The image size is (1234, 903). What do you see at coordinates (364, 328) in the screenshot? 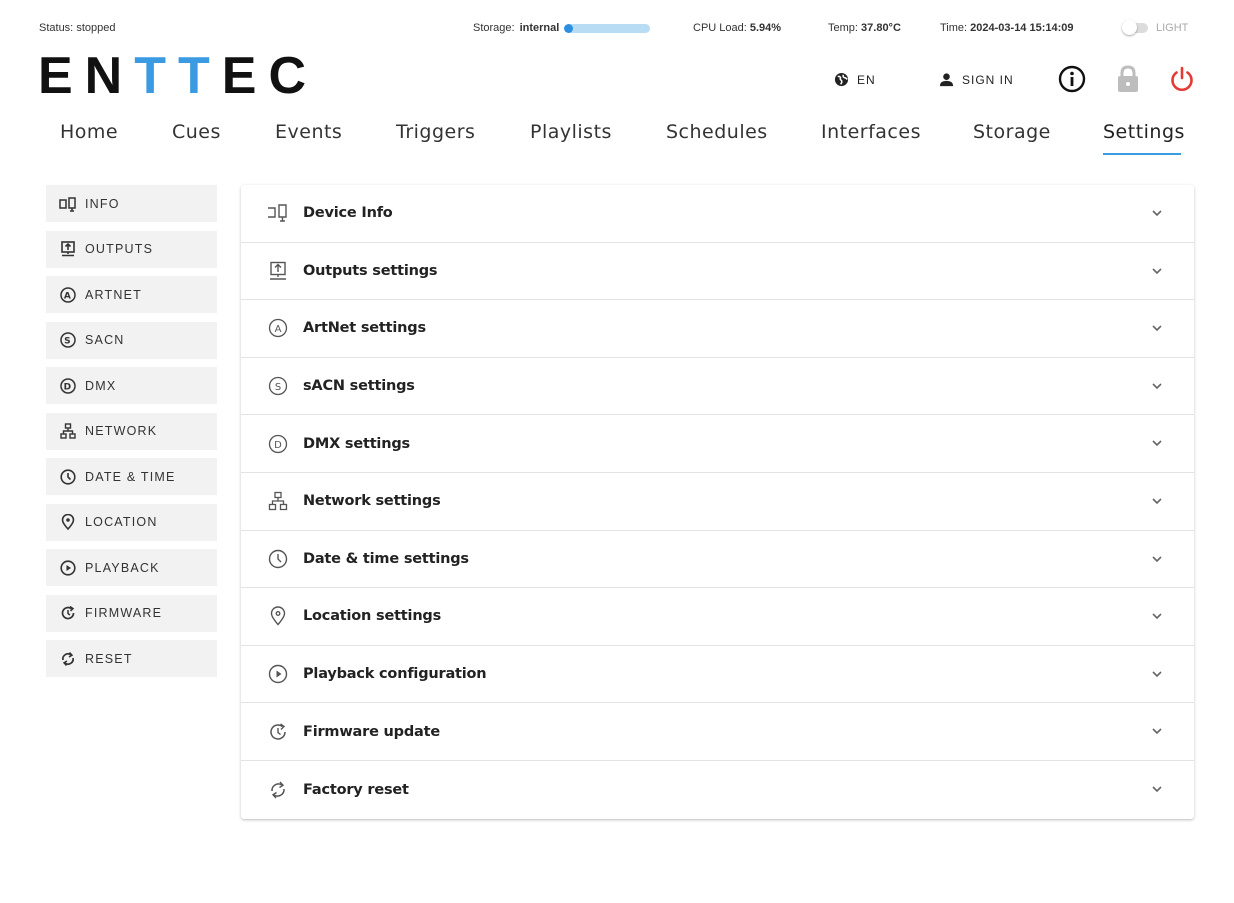
I see `section-label: ArtNet settings` at bounding box center [364, 328].